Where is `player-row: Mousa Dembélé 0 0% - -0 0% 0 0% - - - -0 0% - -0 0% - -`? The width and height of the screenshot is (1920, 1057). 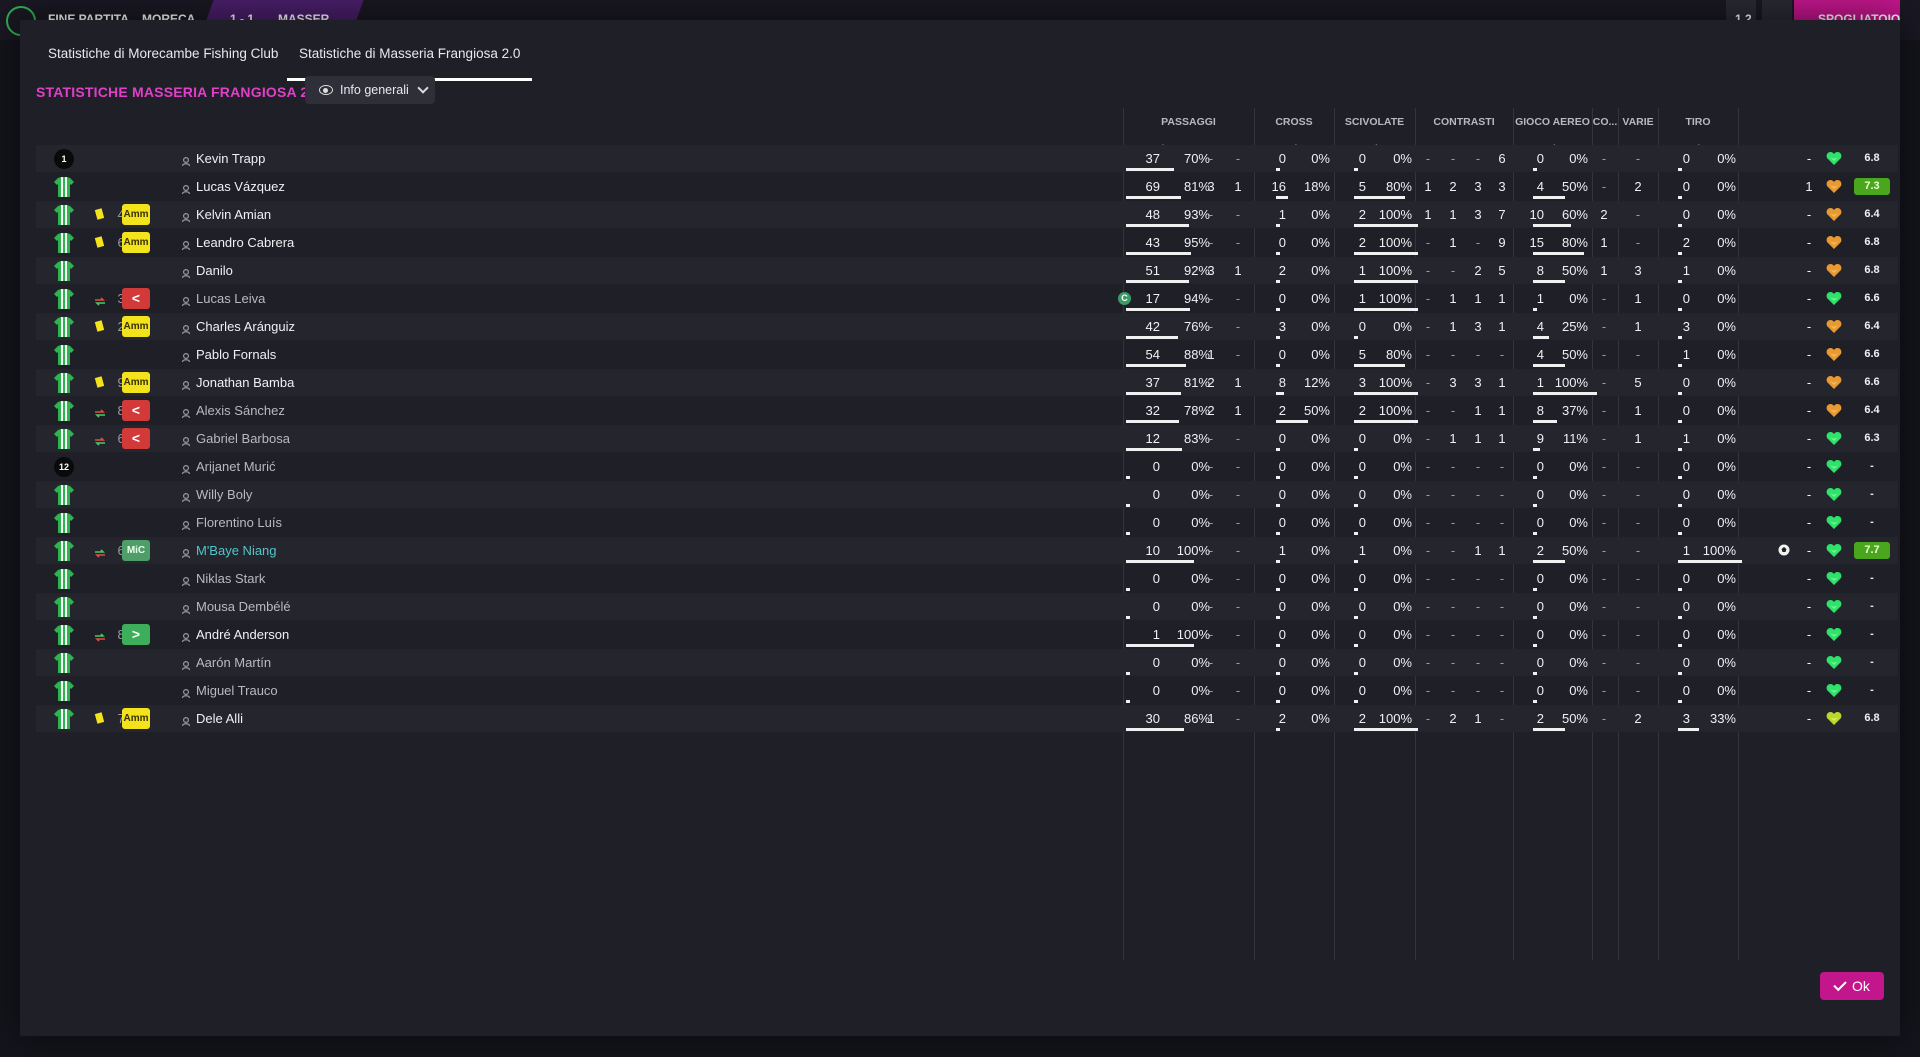 player-row: Mousa Dembélé 0 0% - -0 0% 0 0% - - - -0 0% - -0 0% - - is located at coordinates (967, 606).